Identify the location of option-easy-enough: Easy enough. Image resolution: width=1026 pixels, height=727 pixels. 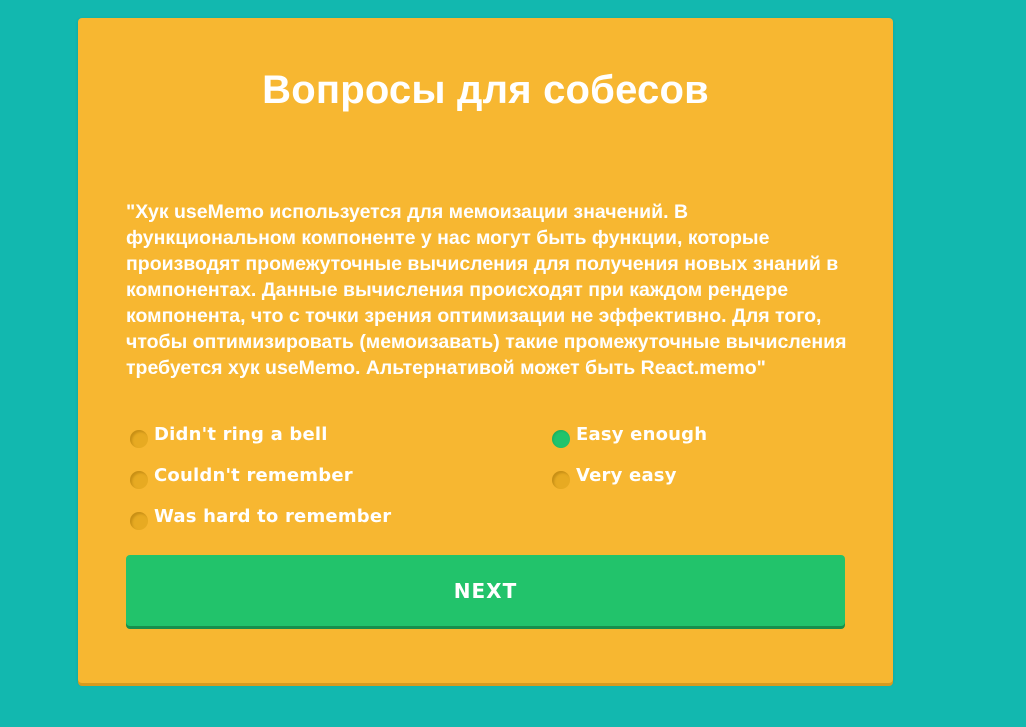
(630, 436).